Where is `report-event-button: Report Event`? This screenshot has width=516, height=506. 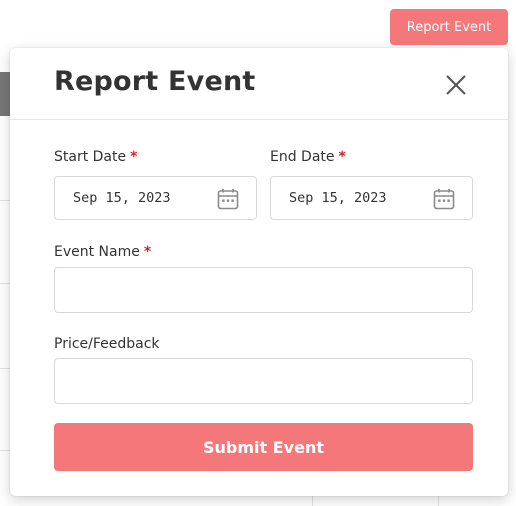
report-event-button: Report Event is located at coordinates (449, 27).